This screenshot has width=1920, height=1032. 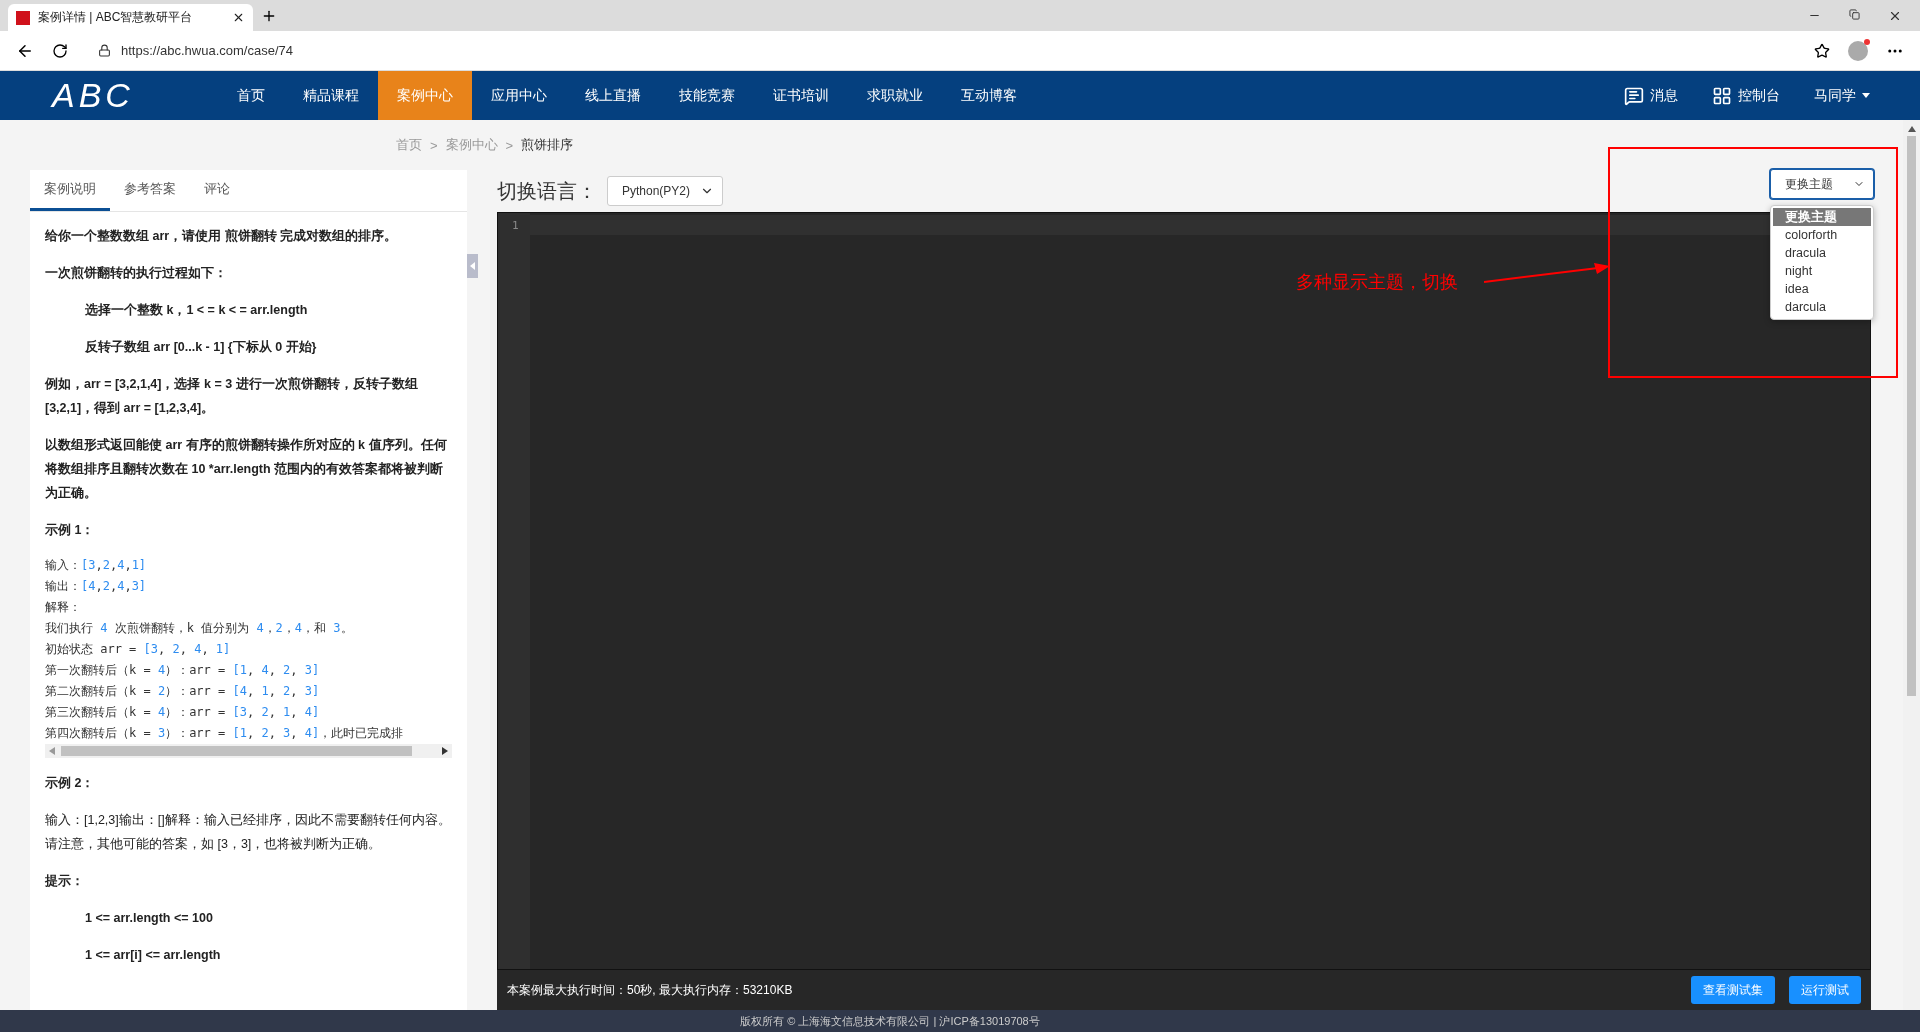 What do you see at coordinates (1651, 95) in the screenshot?
I see `messages-link: 消息` at bounding box center [1651, 95].